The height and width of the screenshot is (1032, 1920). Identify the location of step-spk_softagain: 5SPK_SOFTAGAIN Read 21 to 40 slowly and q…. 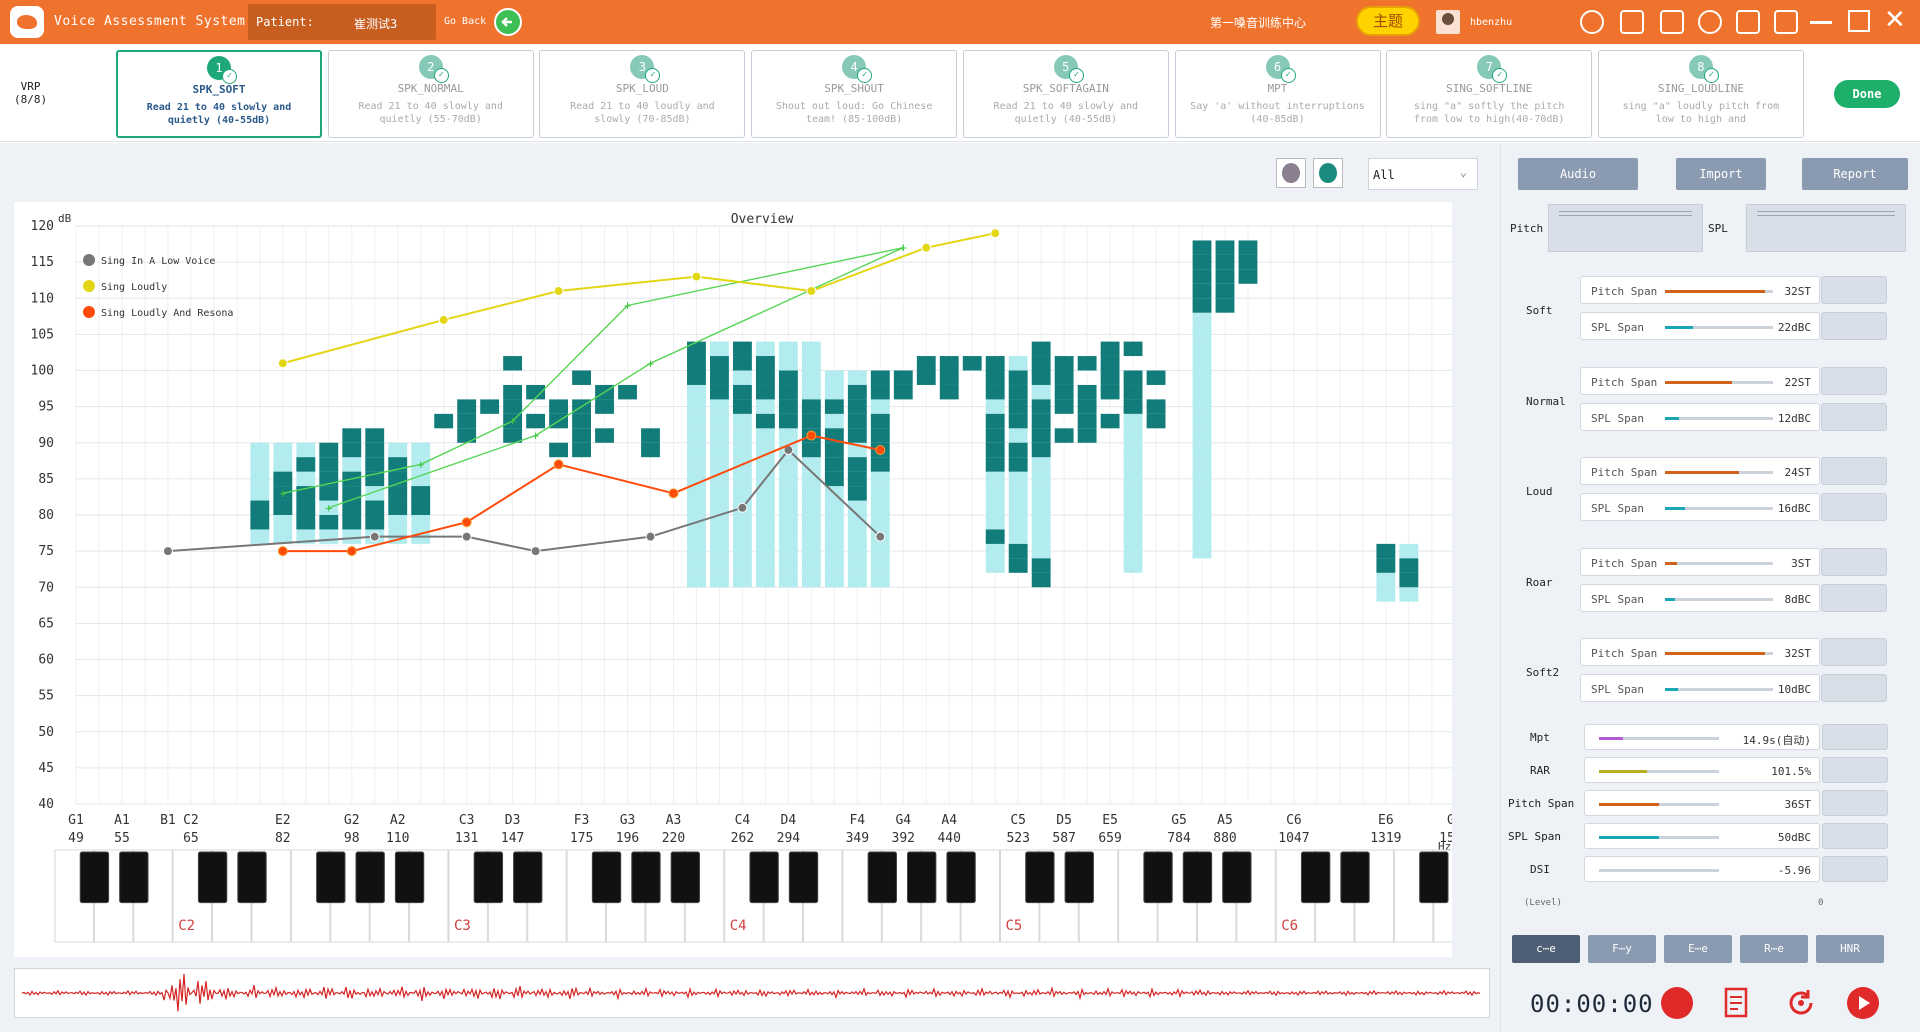
(1065, 94).